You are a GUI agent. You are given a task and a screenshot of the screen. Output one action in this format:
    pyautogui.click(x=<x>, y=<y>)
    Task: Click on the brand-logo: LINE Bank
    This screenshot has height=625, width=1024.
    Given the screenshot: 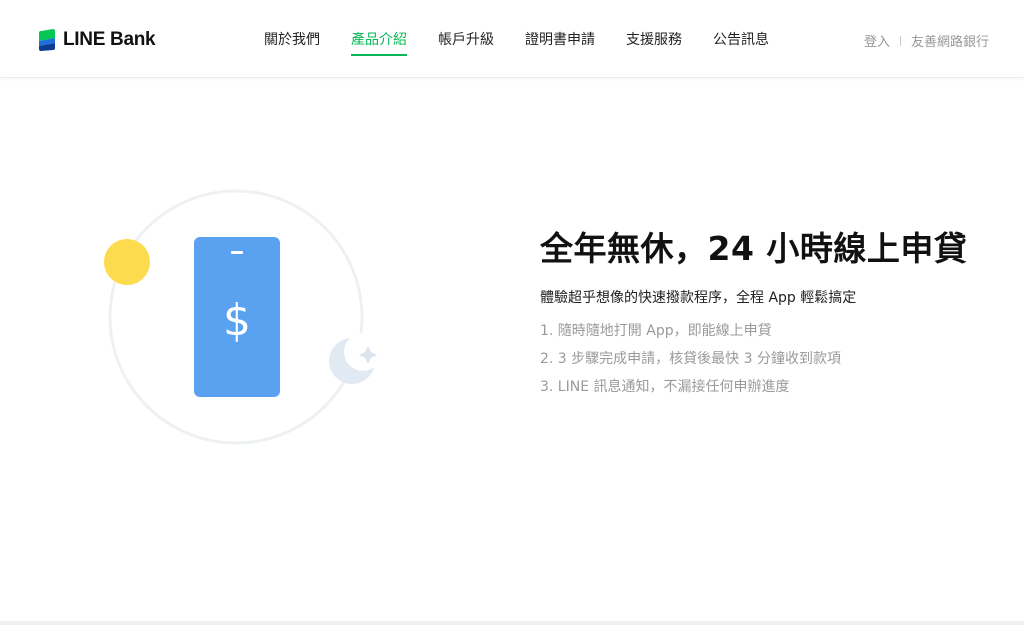 What is the action you would take?
    pyautogui.click(x=97, y=40)
    